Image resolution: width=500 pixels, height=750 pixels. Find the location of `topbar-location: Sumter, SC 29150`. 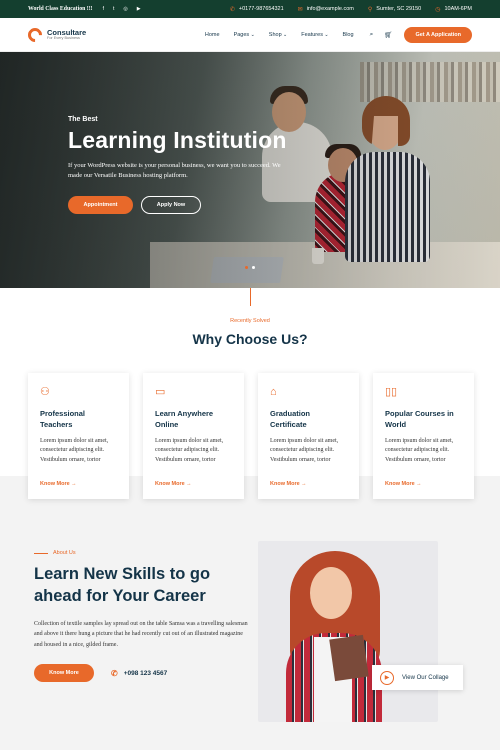

topbar-location: Sumter, SC 29150 is located at coordinates (399, 9).